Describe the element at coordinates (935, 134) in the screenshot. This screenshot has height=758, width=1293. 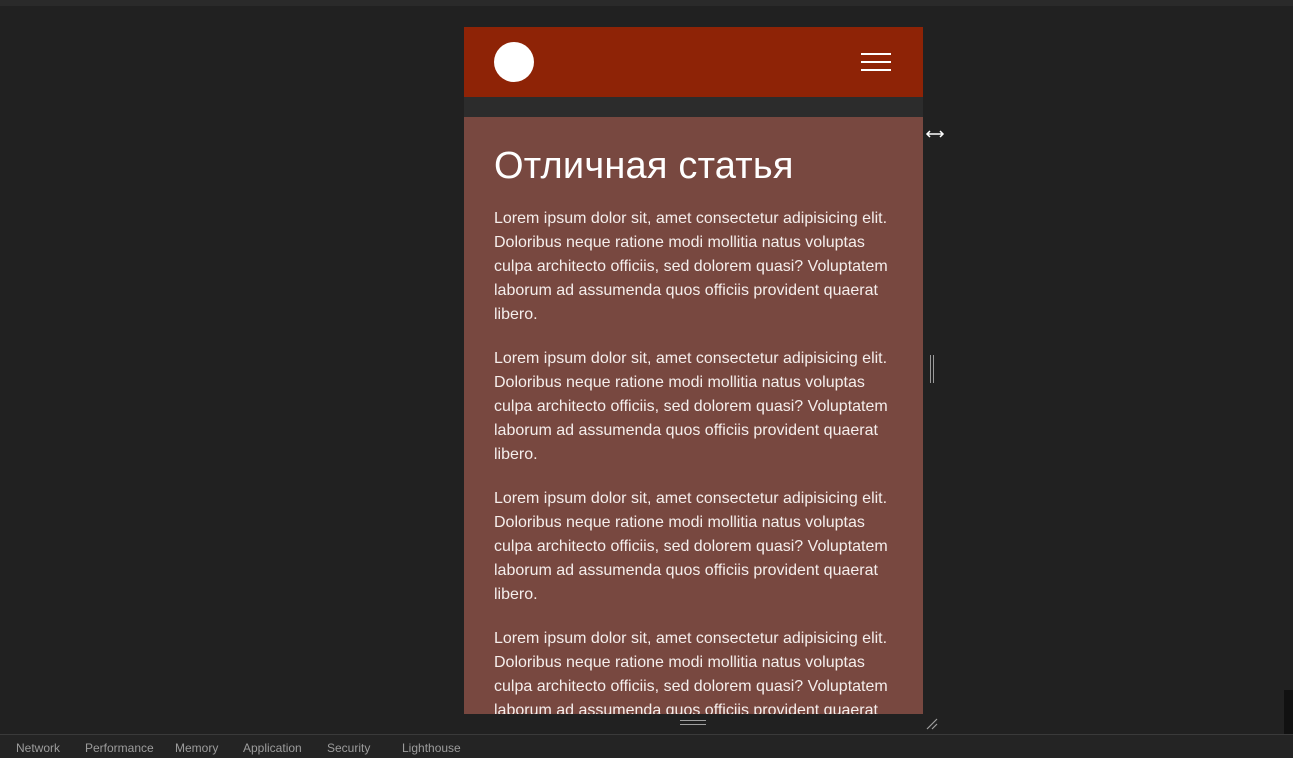
I see `horizontal-resize-cursor-icon` at that location.